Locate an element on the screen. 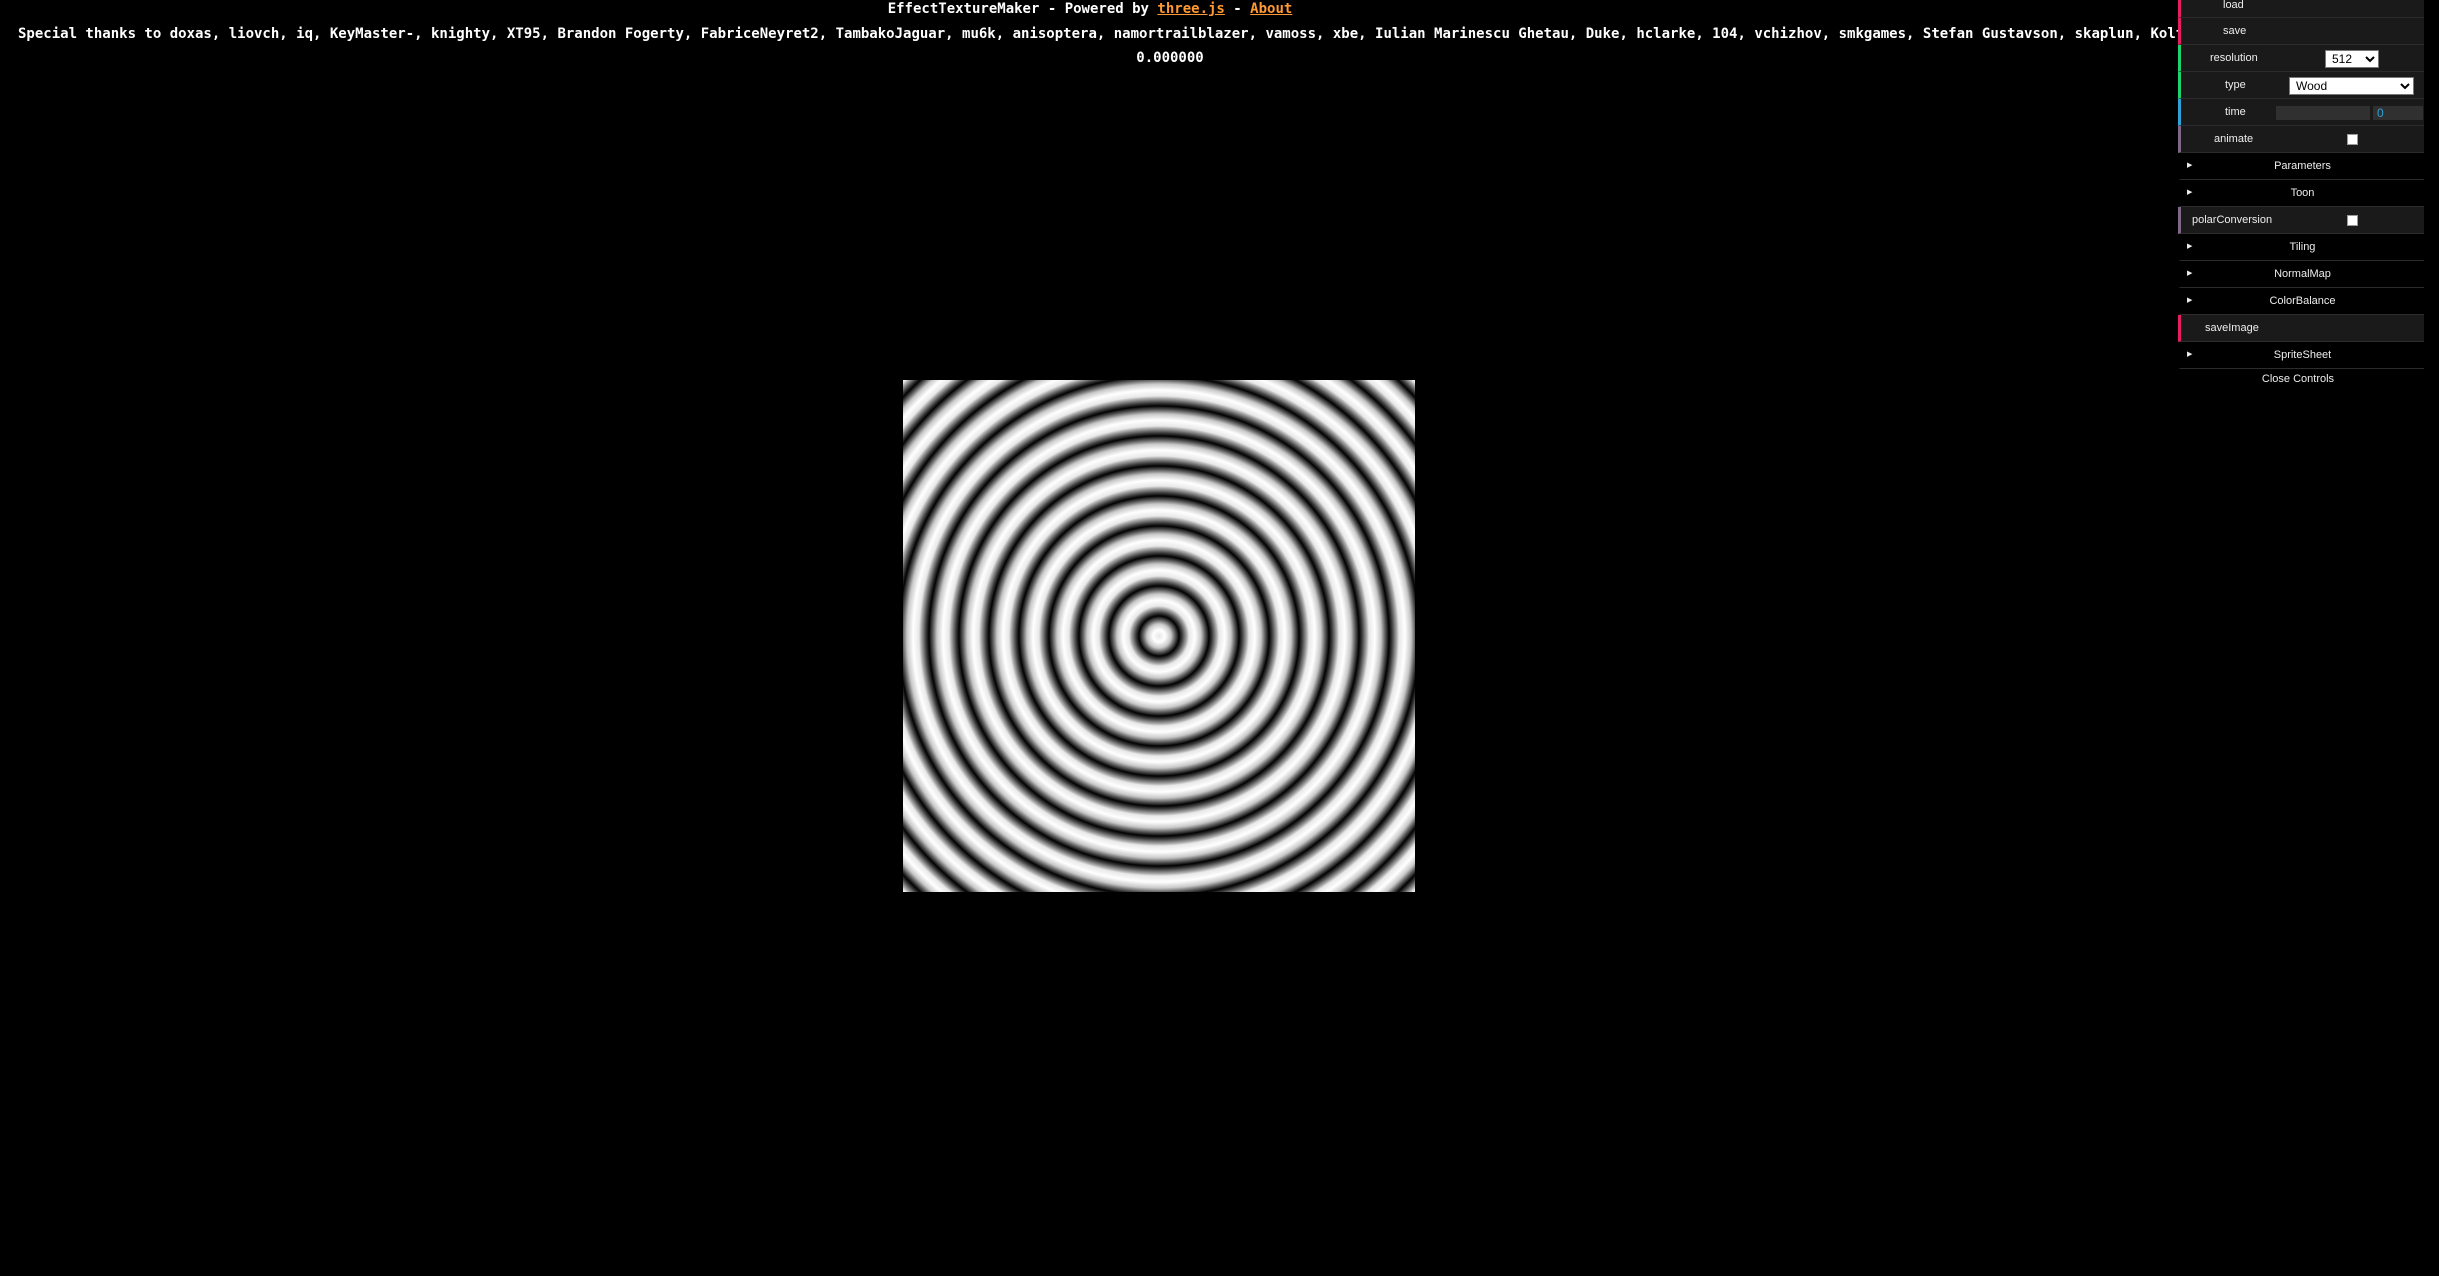  polar-conversion-checkbox is located at coordinates (2352, 220).